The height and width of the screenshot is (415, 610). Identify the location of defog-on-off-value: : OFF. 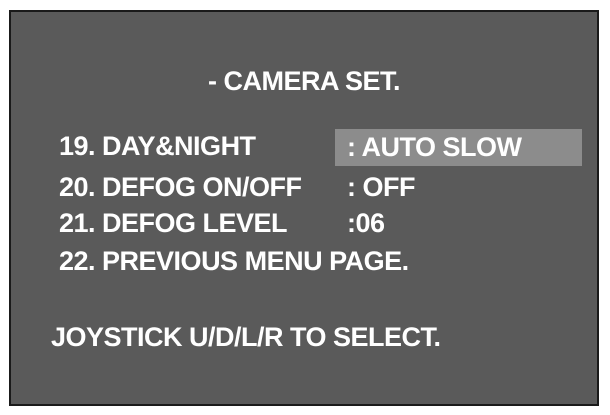
(381, 187).